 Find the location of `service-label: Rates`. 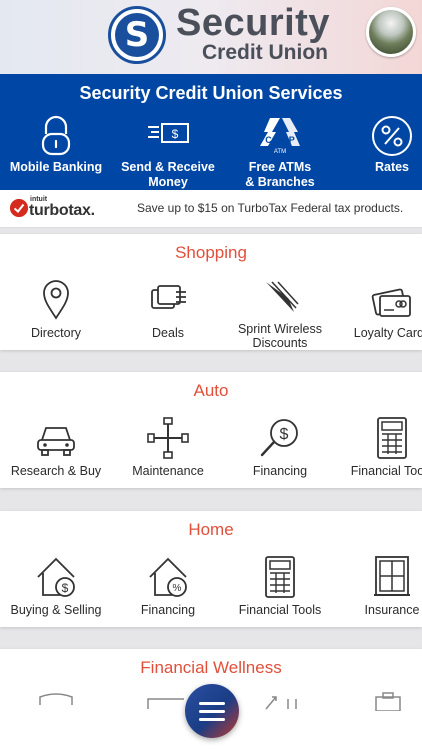

service-label: Rates is located at coordinates (392, 167).